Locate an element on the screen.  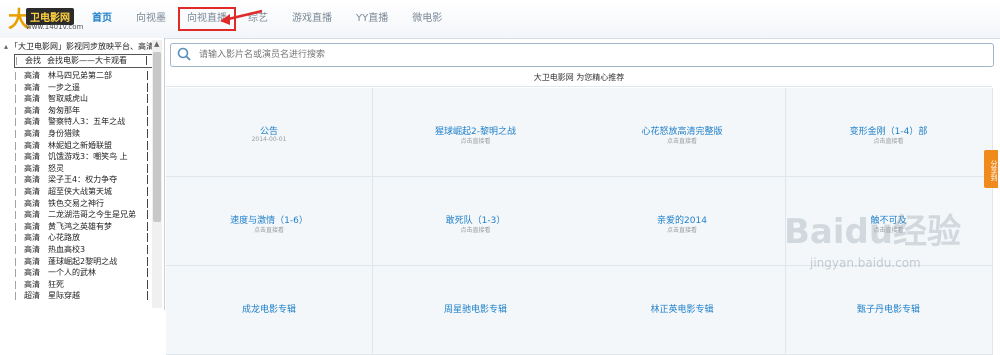
sidebar-list-item: | 高清 超至侠大战第天城 is located at coordinates (84, 192).